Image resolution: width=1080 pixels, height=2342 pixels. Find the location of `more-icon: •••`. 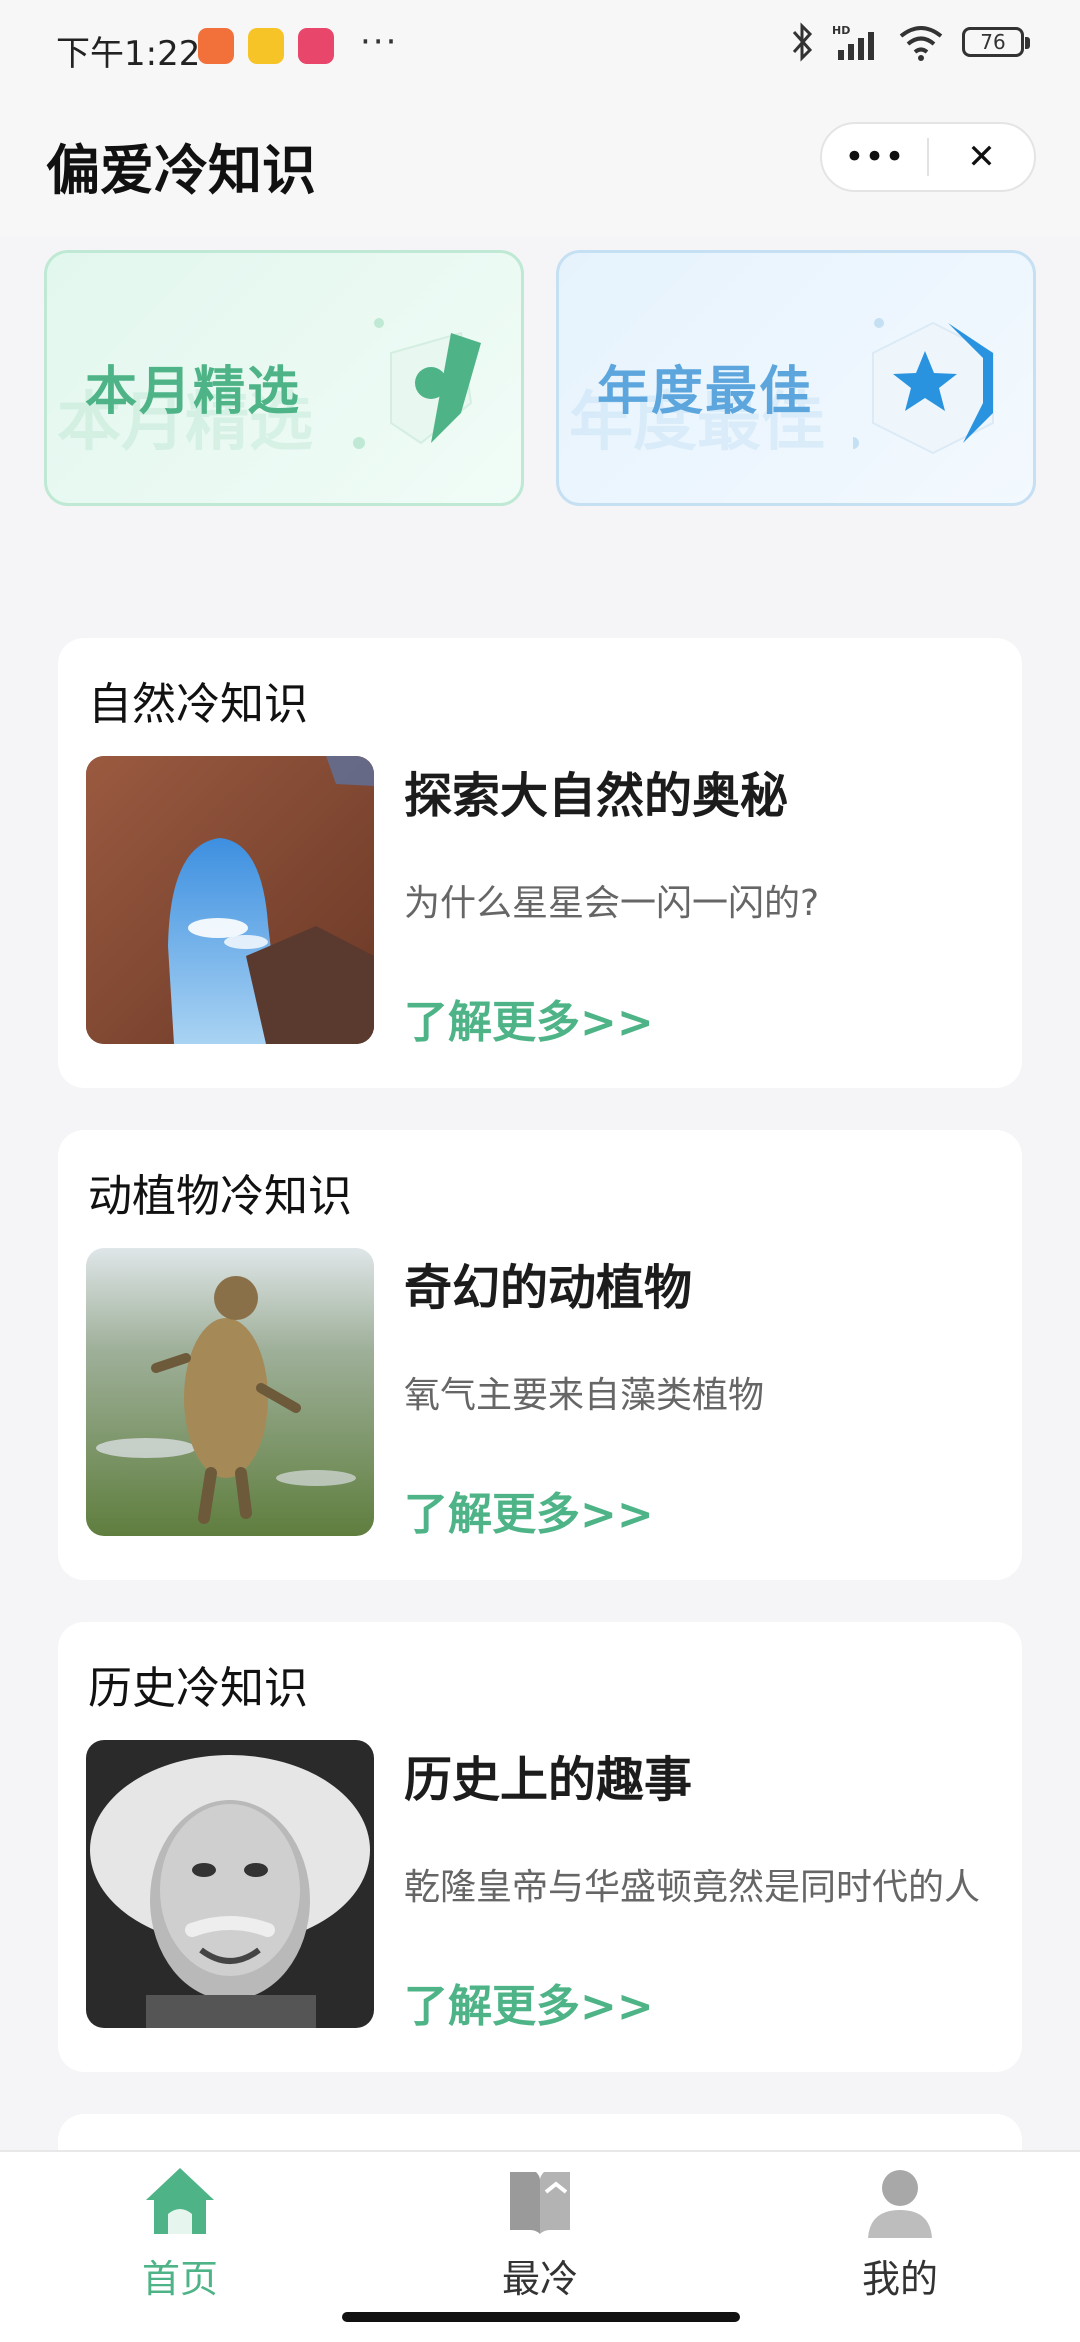

more-icon: ••• is located at coordinates (874, 157).